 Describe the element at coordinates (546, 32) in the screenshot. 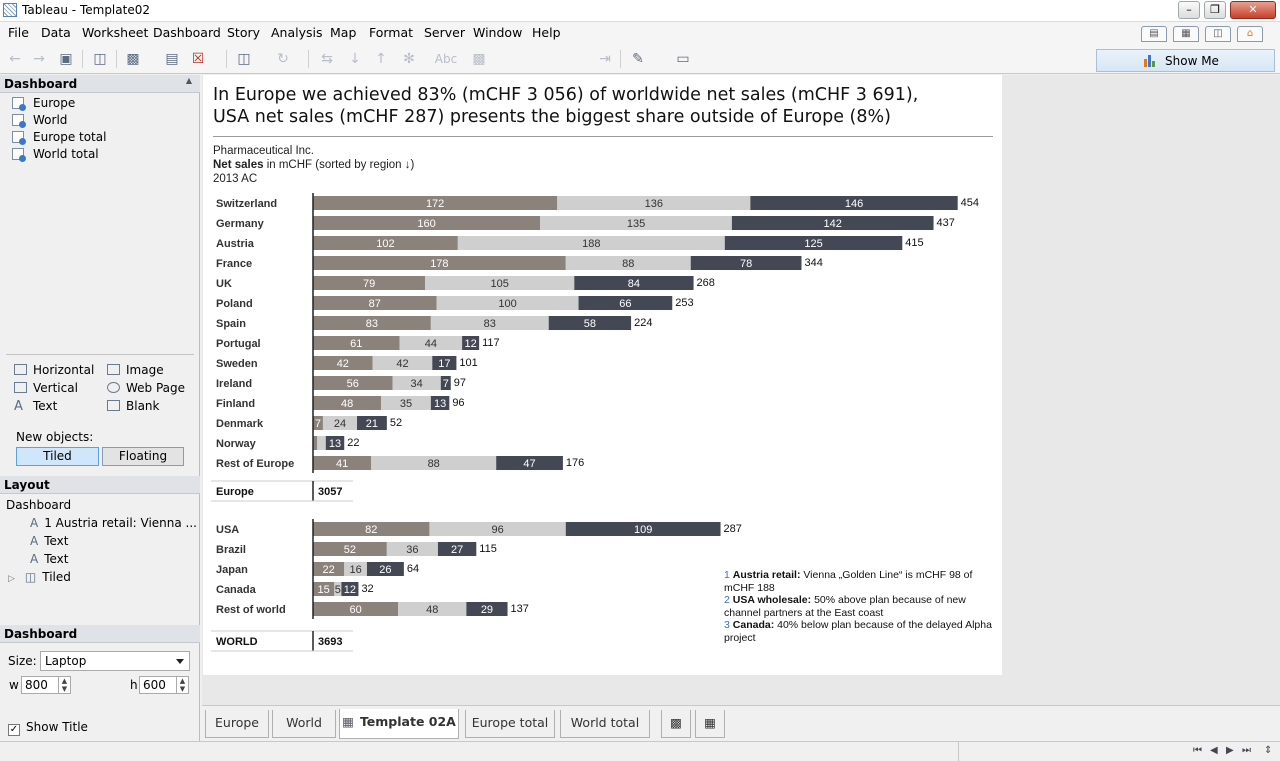

I see `menu-help: Help` at that location.